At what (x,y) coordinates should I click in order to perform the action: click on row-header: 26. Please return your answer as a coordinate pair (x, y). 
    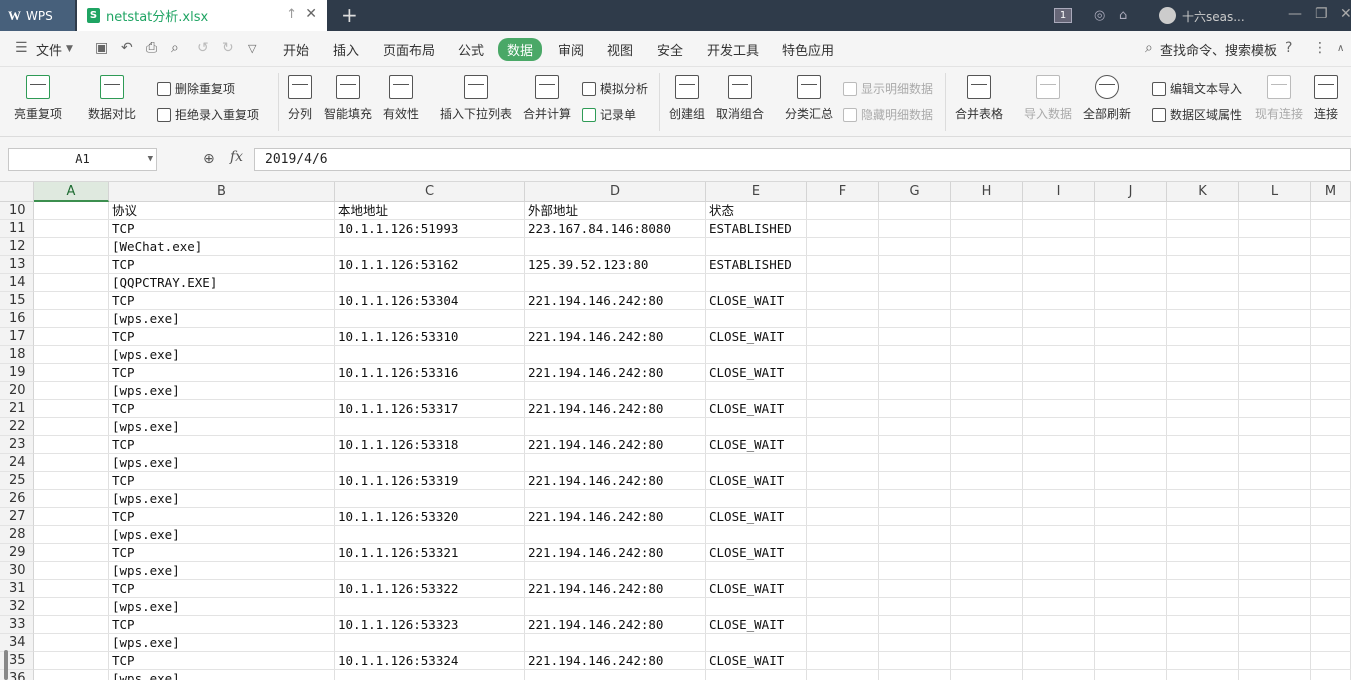
    Looking at the image, I should click on (17, 499).